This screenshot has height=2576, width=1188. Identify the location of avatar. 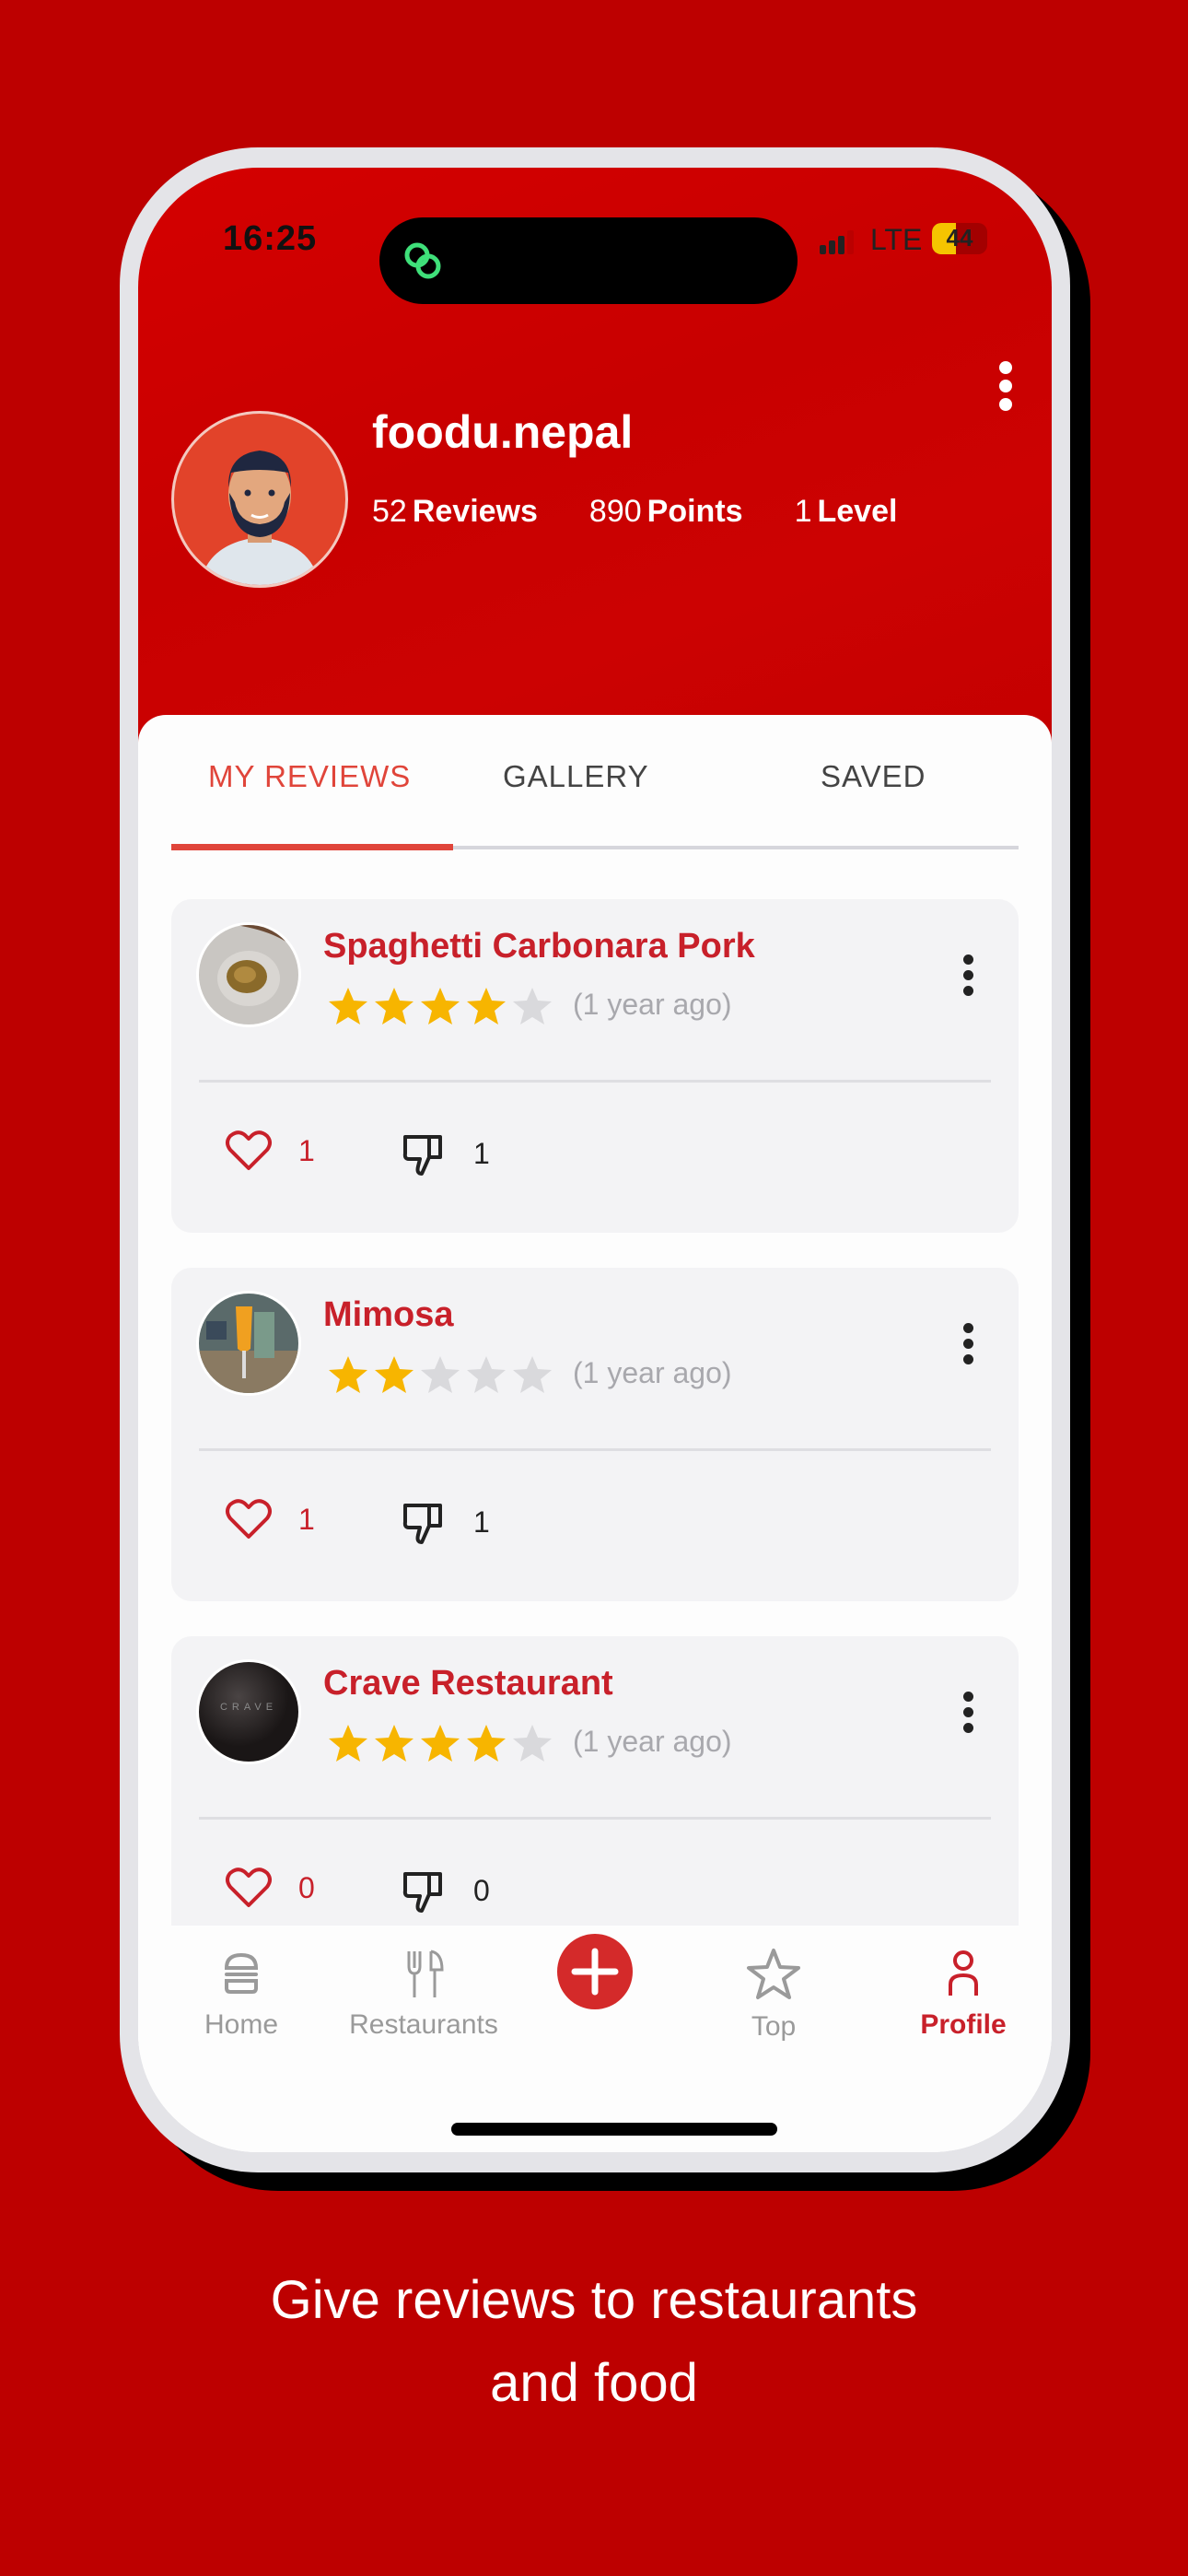
(259, 499).